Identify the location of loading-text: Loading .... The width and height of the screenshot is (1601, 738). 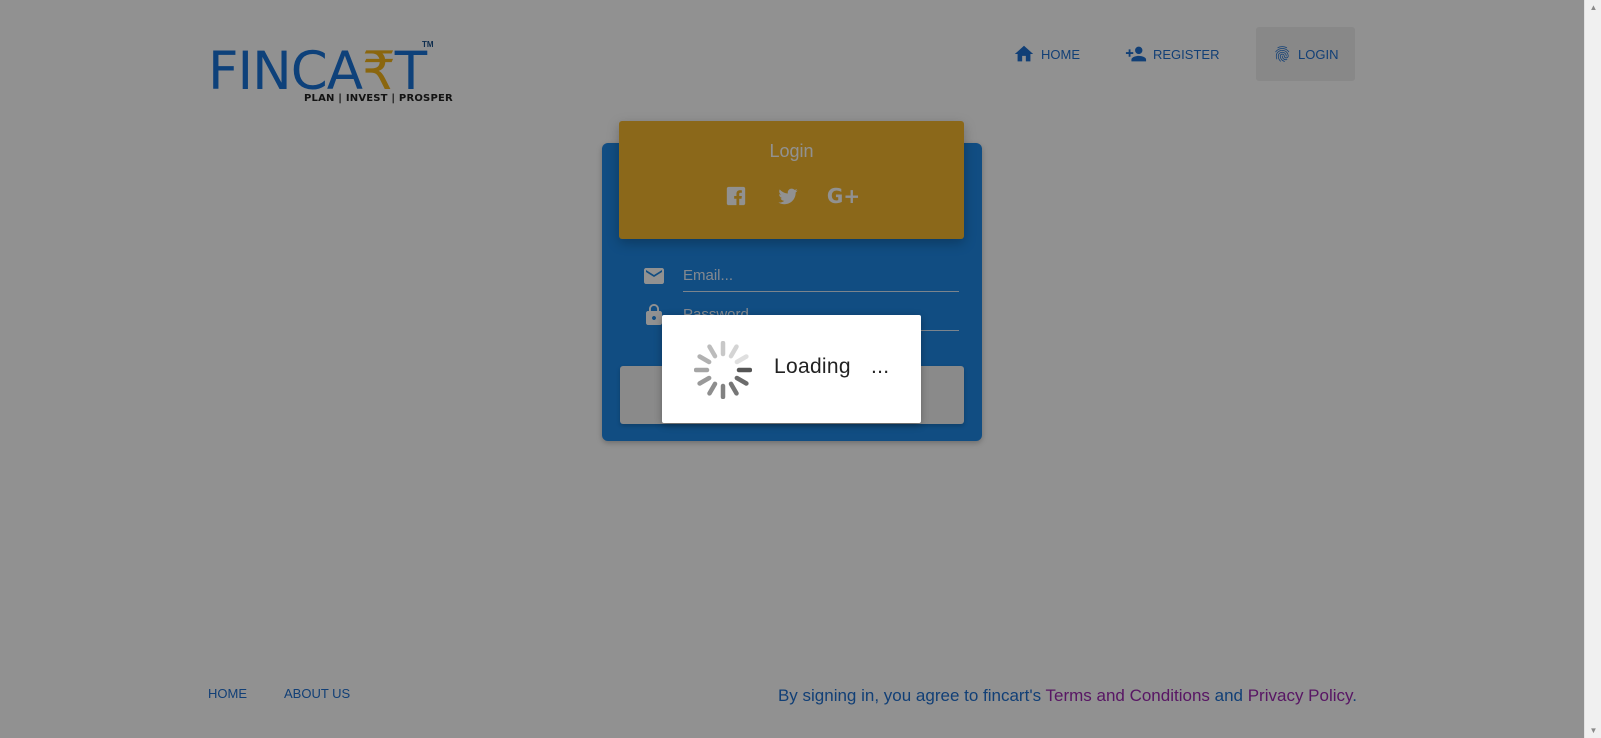
(831, 367).